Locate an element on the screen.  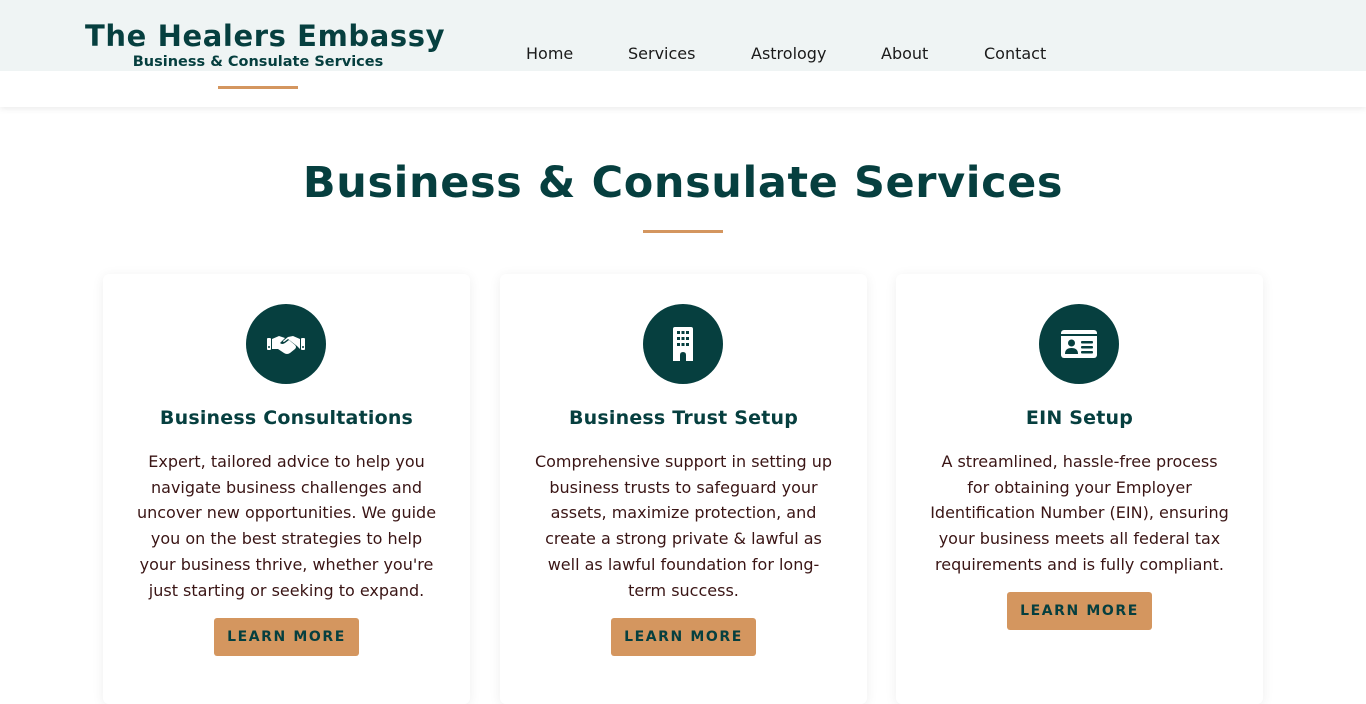
page-title: Business & Consulate Services is located at coordinates (683, 183).